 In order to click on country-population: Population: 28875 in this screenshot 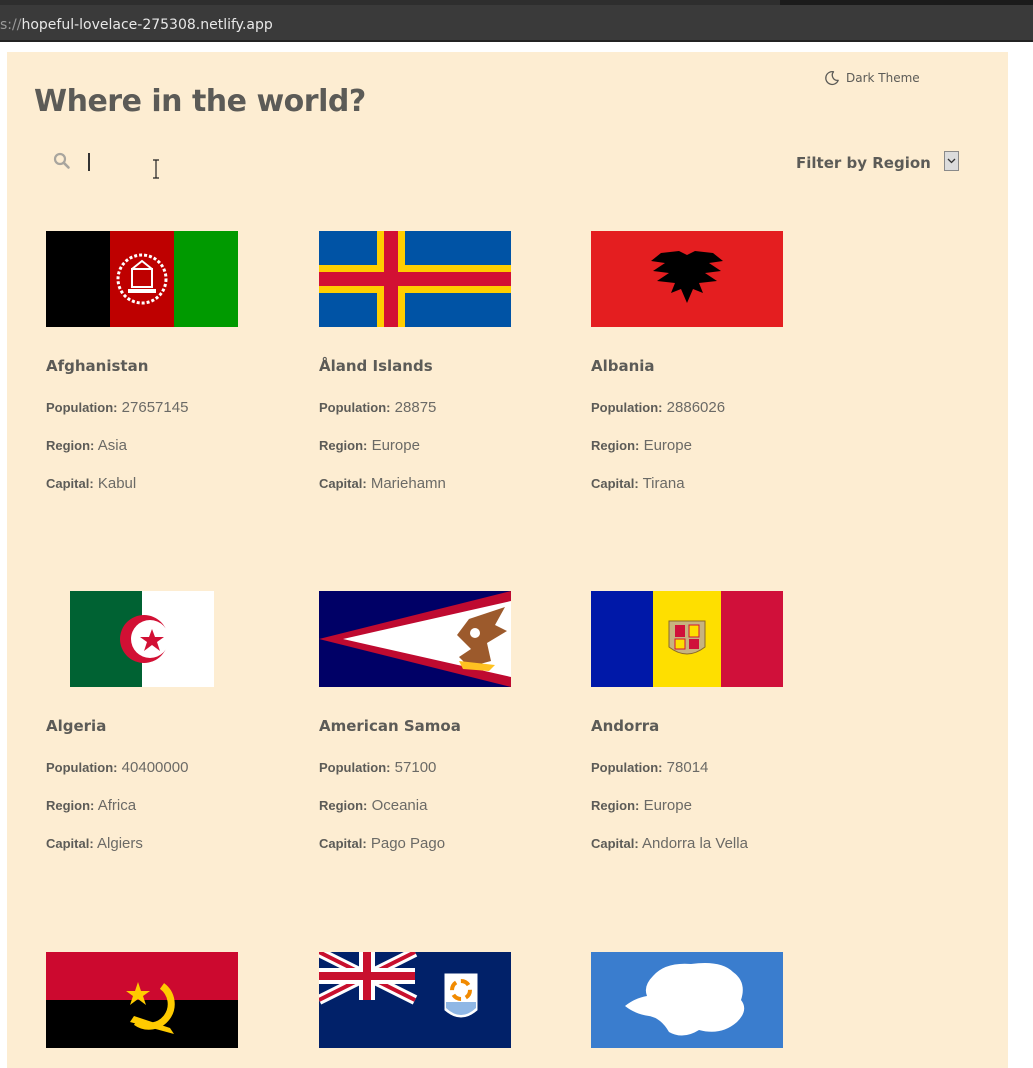, I will do `click(377, 407)`.